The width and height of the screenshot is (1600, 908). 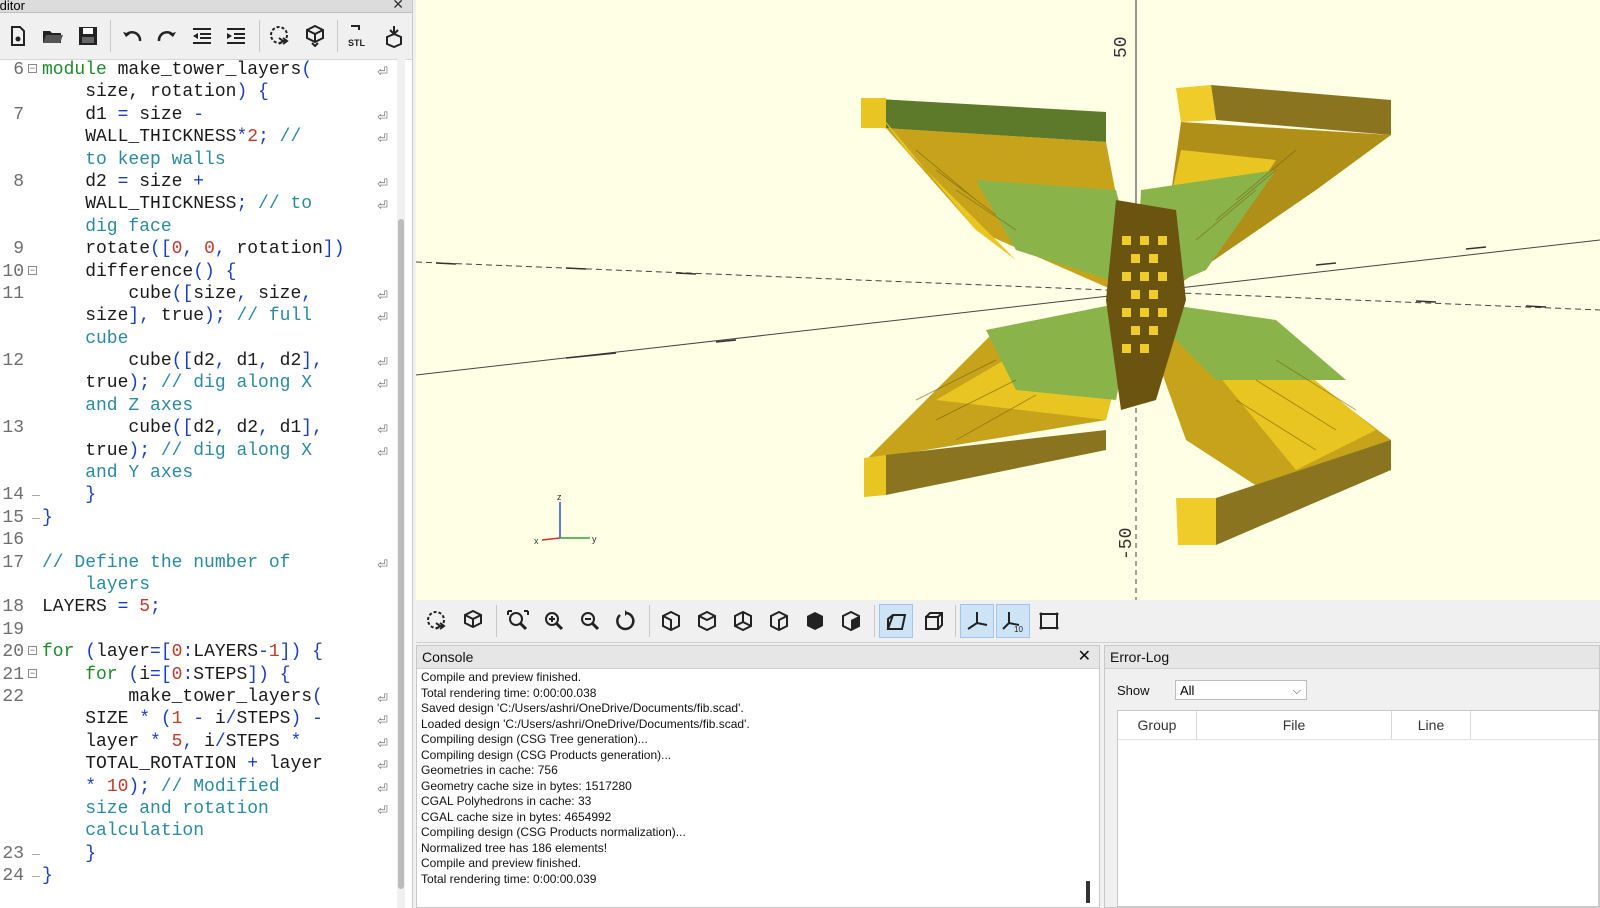 What do you see at coordinates (144, 316) in the screenshot?
I see `code-token: ],` at bounding box center [144, 316].